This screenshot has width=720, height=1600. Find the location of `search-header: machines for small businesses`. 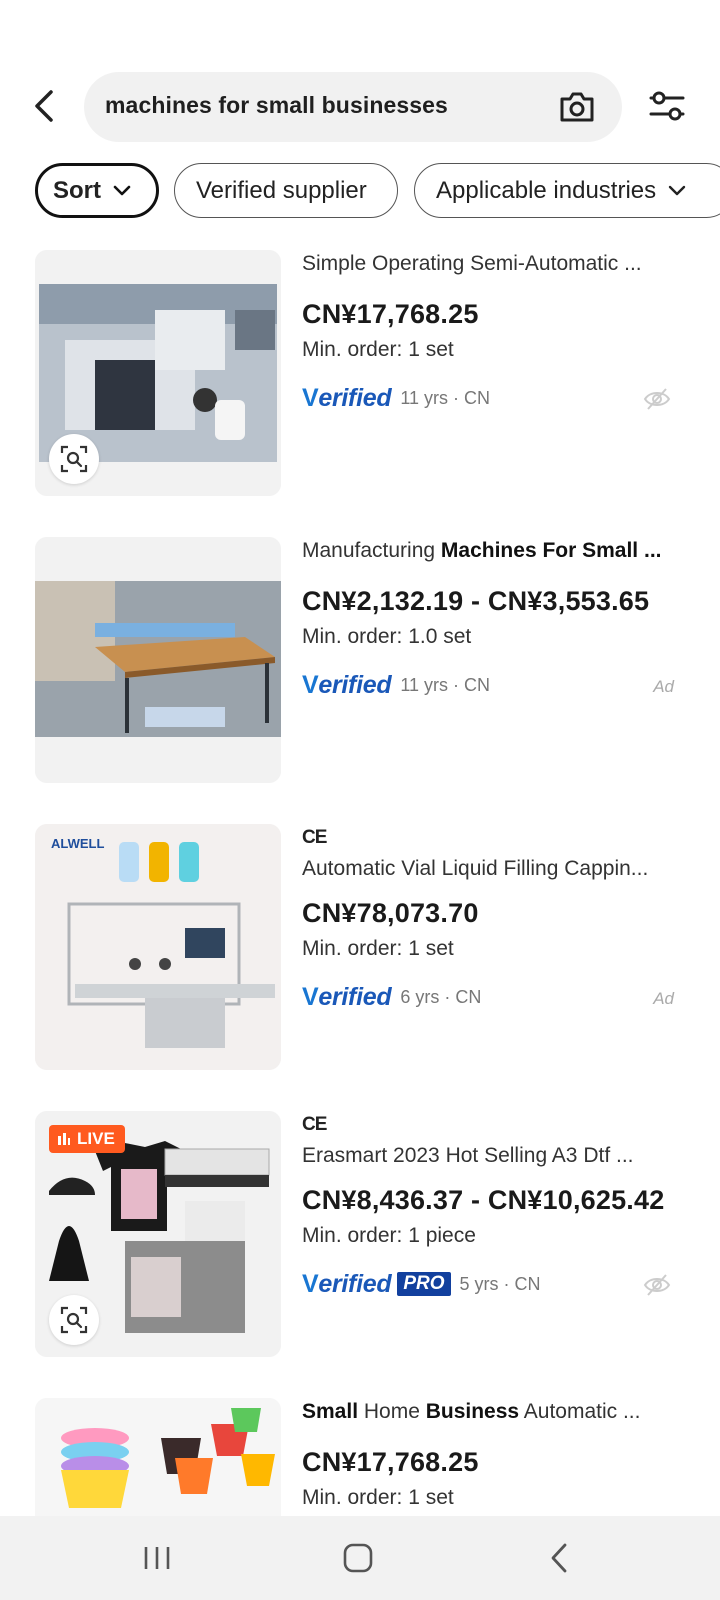

search-header: machines for small businesses is located at coordinates (360, 106).